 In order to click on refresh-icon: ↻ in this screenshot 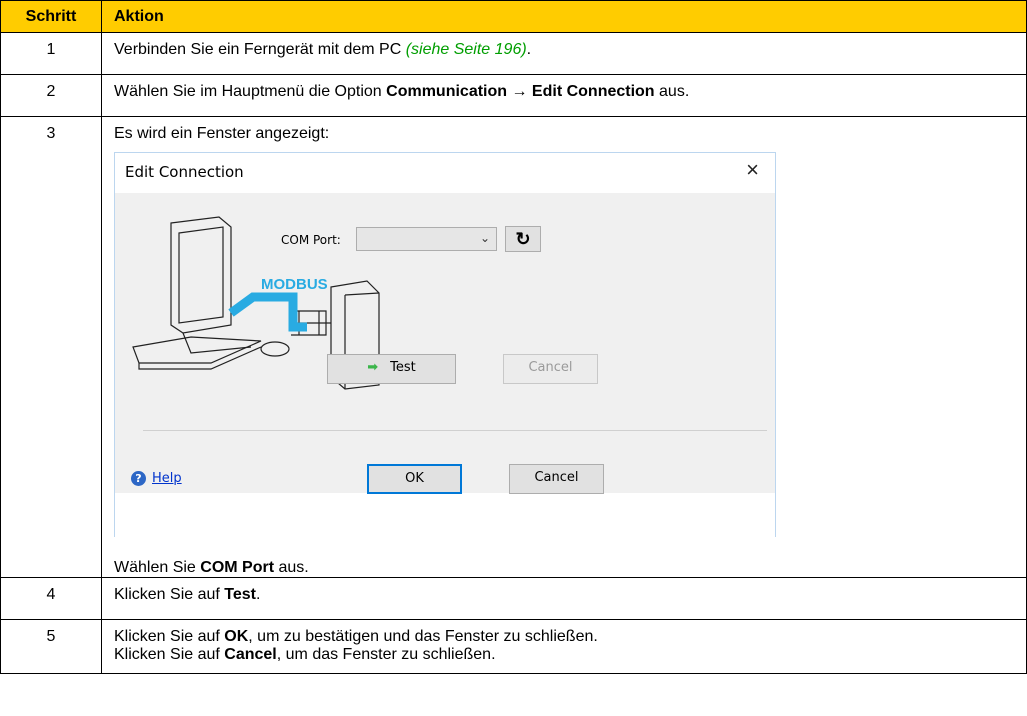, I will do `click(523, 239)`.